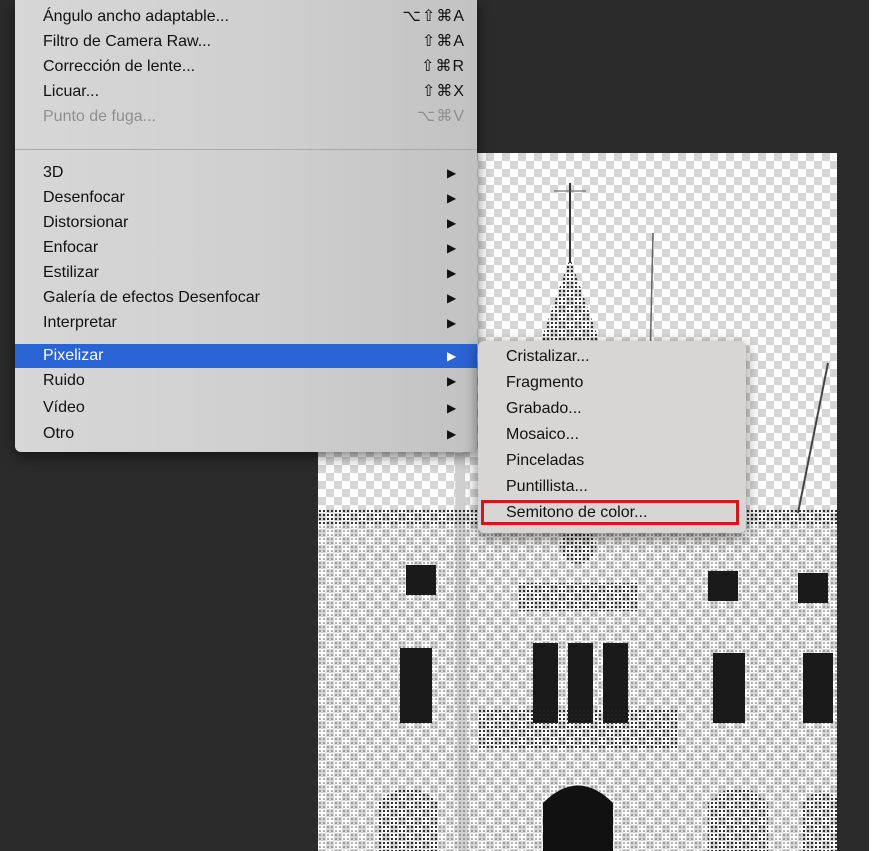 This screenshot has height=851, width=872. I want to click on menu-item-interpretar: Interpretar ▶, so click(246, 323).